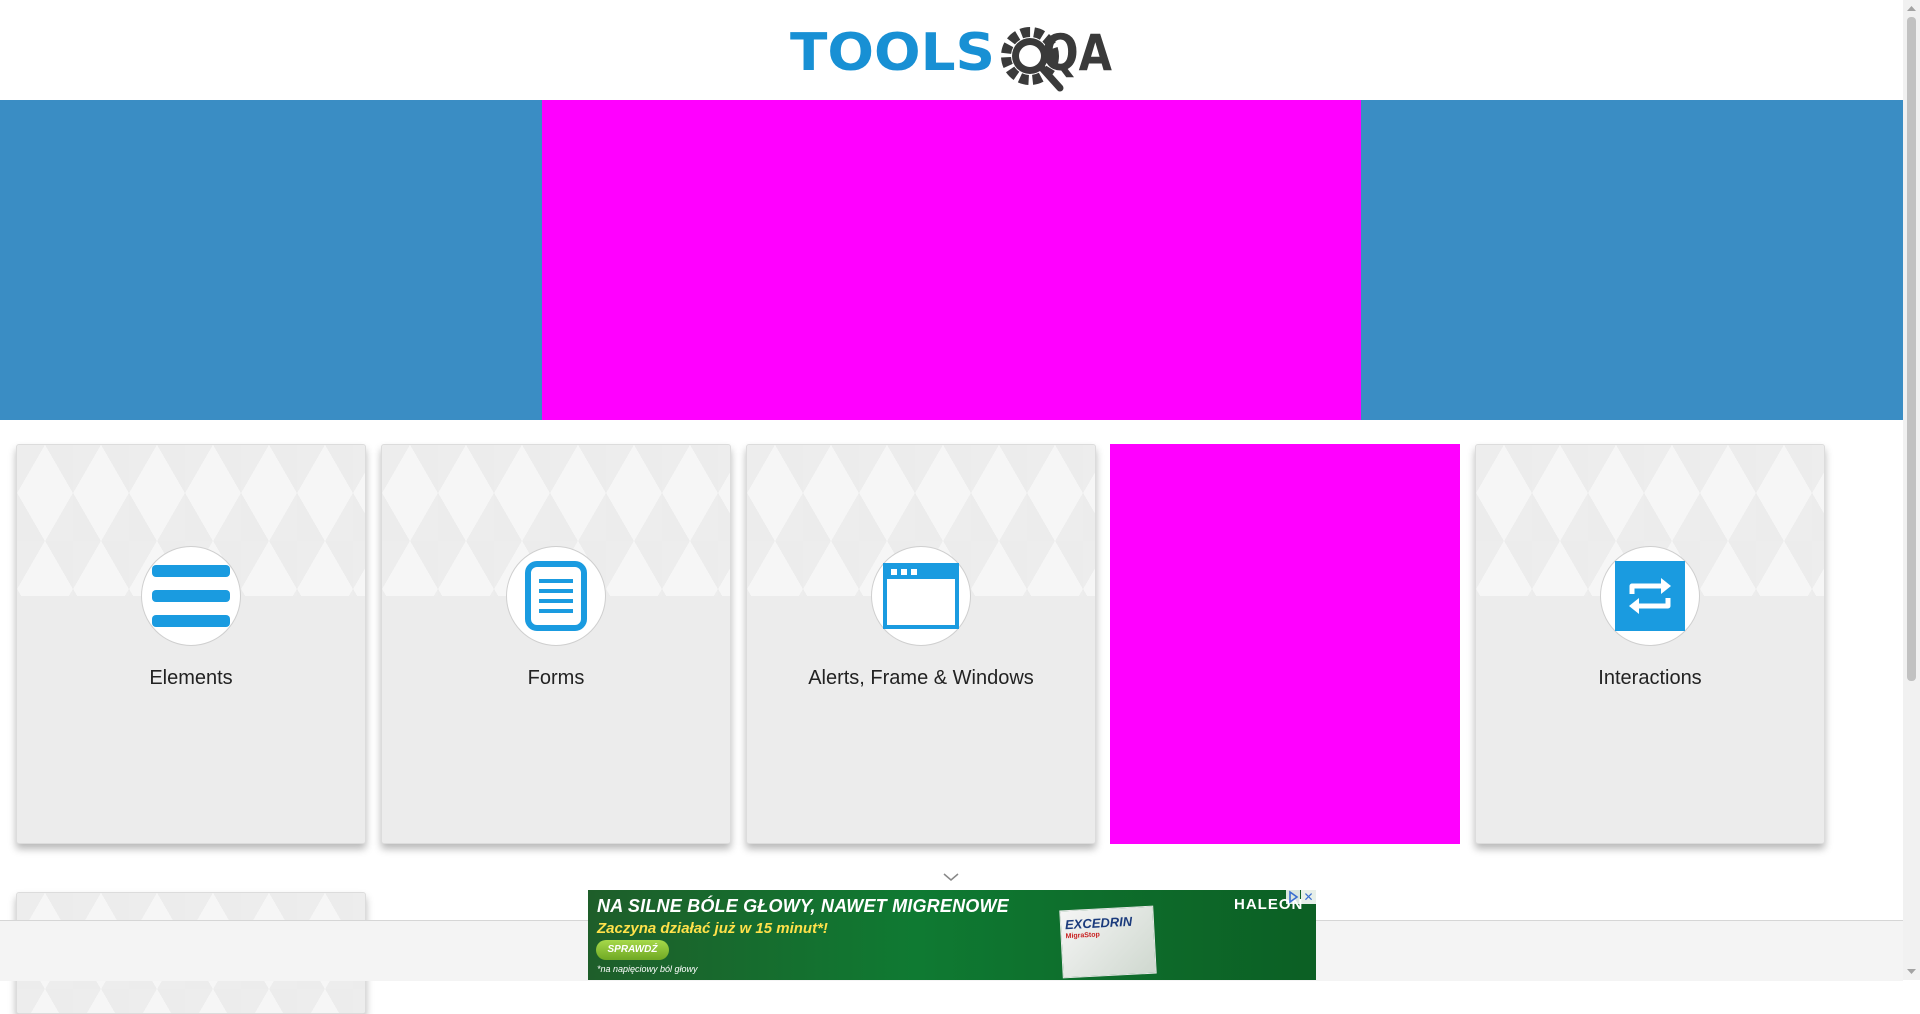  I want to click on ad-footnote: *na napięciowy ból głowy, so click(647, 969).